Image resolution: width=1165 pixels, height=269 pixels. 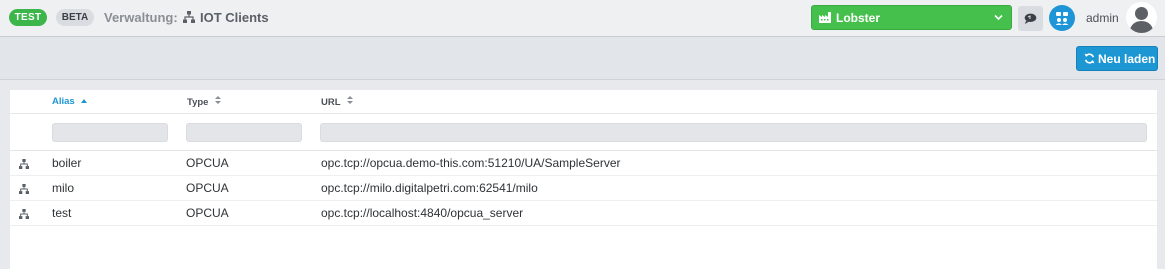 What do you see at coordinates (733, 132) in the screenshot?
I see `filter-input-url` at bounding box center [733, 132].